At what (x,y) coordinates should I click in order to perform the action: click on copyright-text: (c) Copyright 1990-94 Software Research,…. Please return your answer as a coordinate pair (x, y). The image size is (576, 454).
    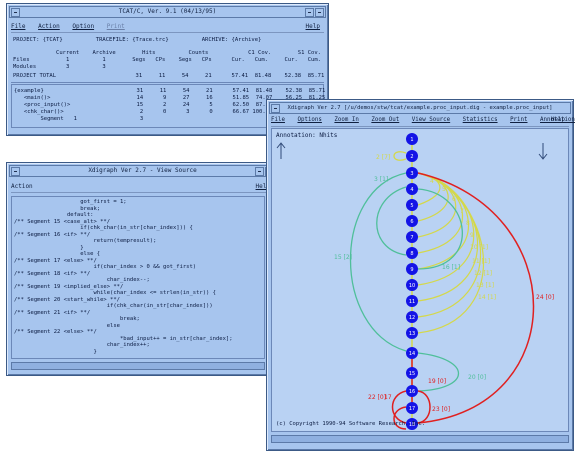
    Looking at the image, I should click on (351, 424).